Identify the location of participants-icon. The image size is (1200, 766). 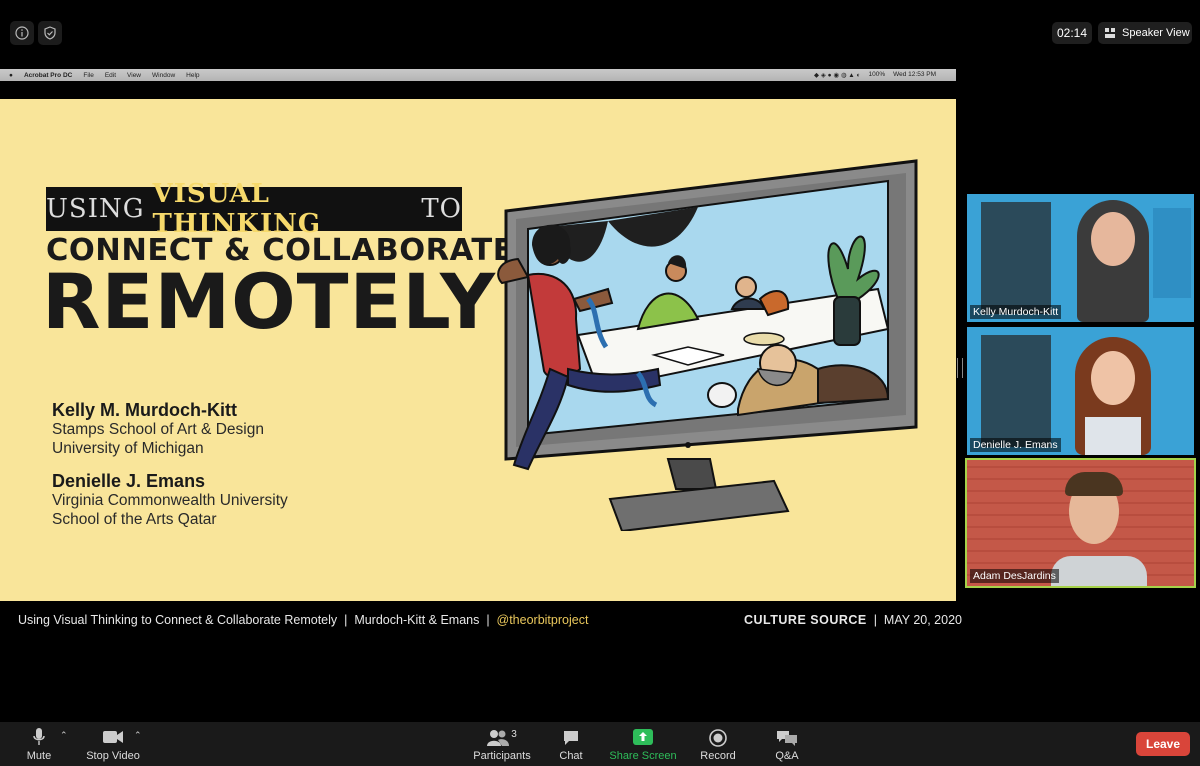
(498, 738).